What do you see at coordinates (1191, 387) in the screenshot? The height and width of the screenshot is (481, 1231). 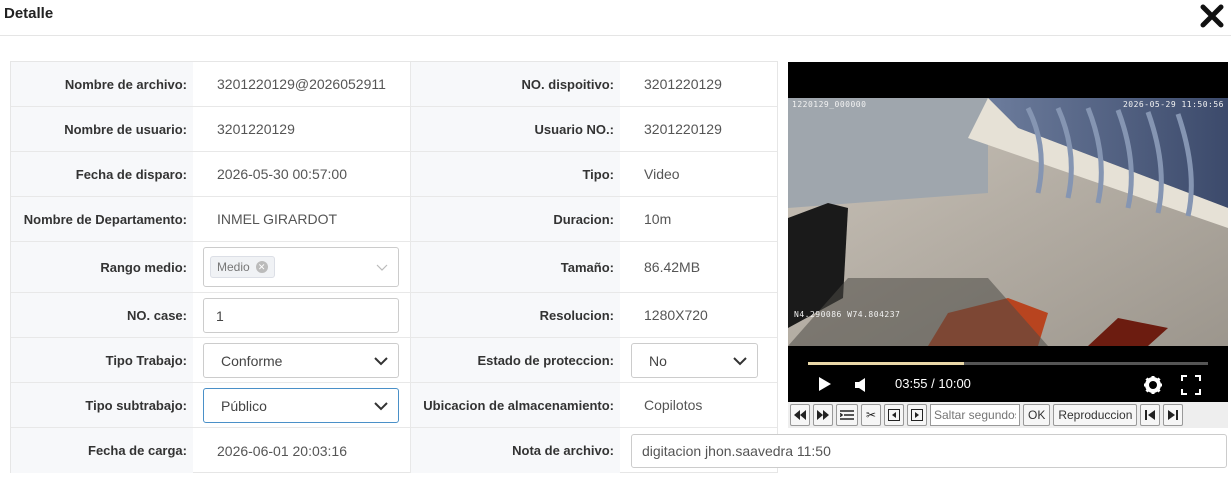 I see `fullscreen-icon` at bounding box center [1191, 387].